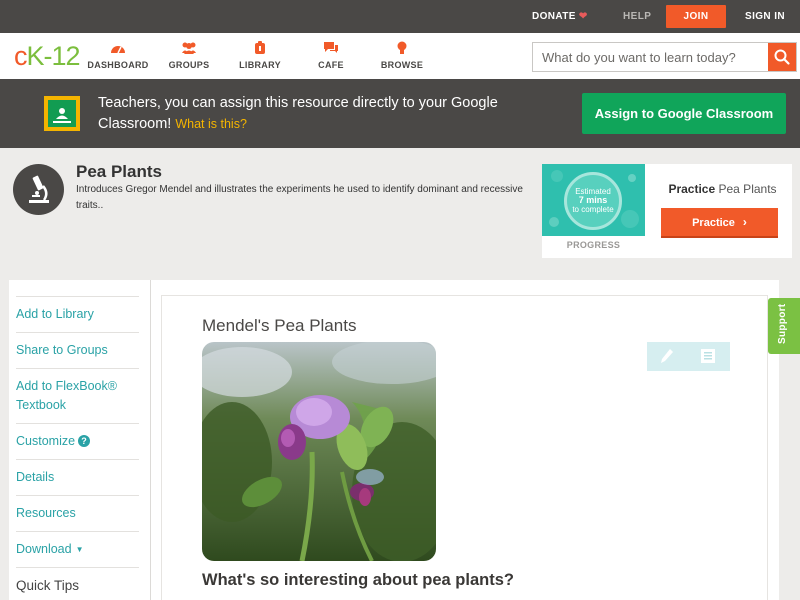 This screenshot has height=600, width=800. What do you see at coordinates (35, 56) in the screenshot?
I see `logo-k: K` at bounding box center [35, 56].